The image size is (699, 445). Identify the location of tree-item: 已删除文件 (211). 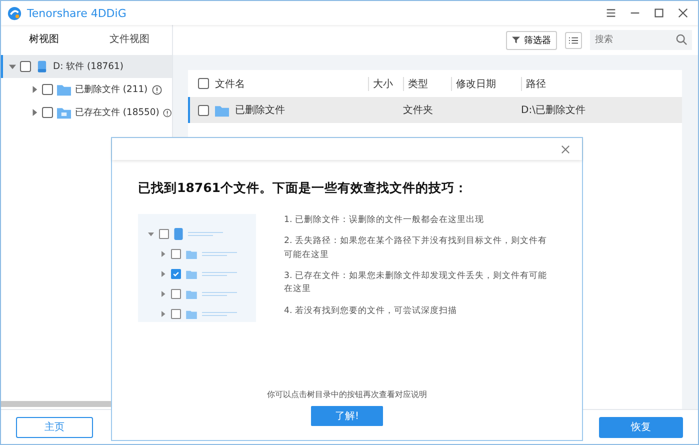
(86, 89).